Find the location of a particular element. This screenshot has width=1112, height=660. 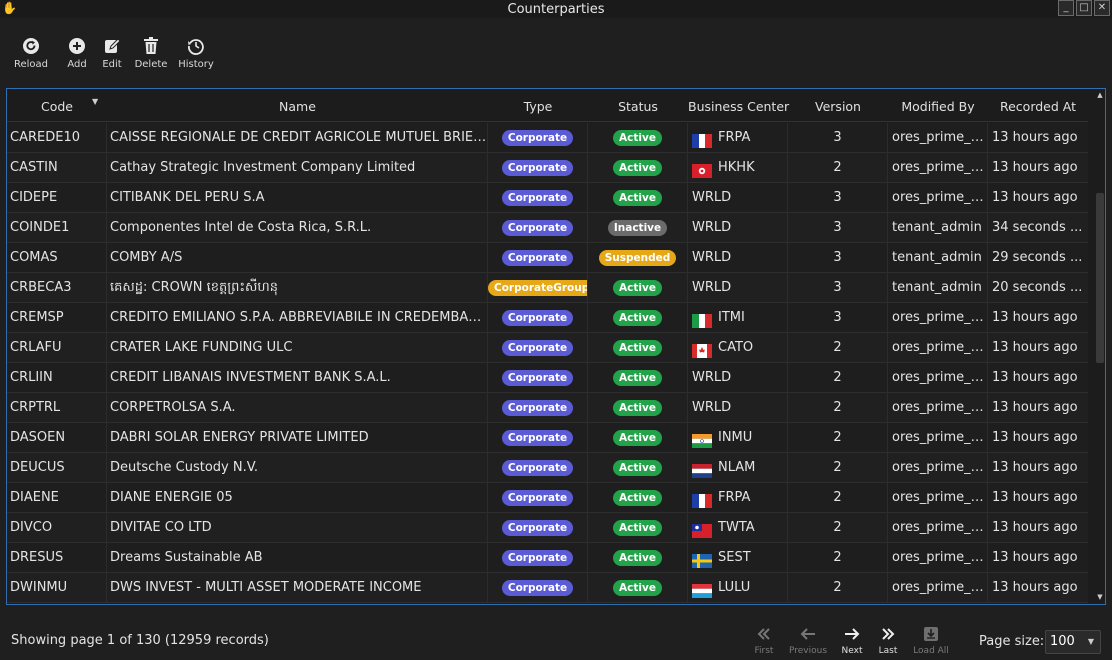

scroll-down-icon: ▼ is located at coordinates (1100, 597).